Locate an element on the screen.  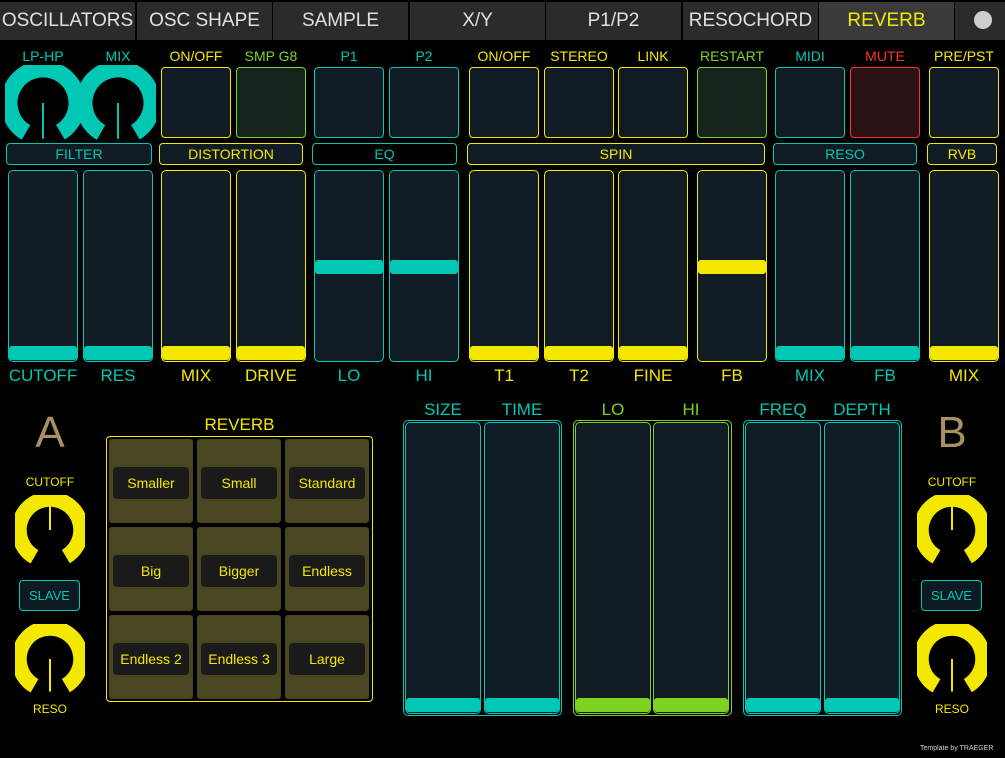
side-side_a-cutoff-knob is located at coordinates (50, 530).